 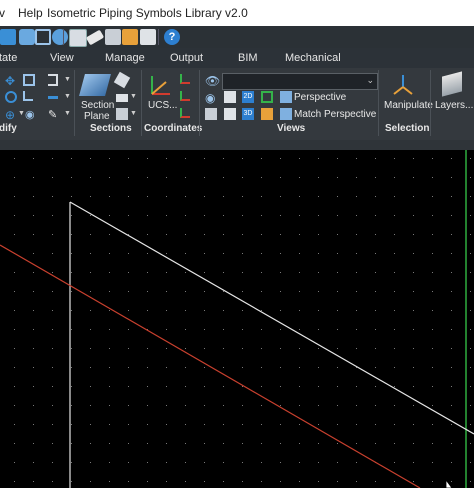 I want to click on eraser-icon, so click(x=95, y=37).